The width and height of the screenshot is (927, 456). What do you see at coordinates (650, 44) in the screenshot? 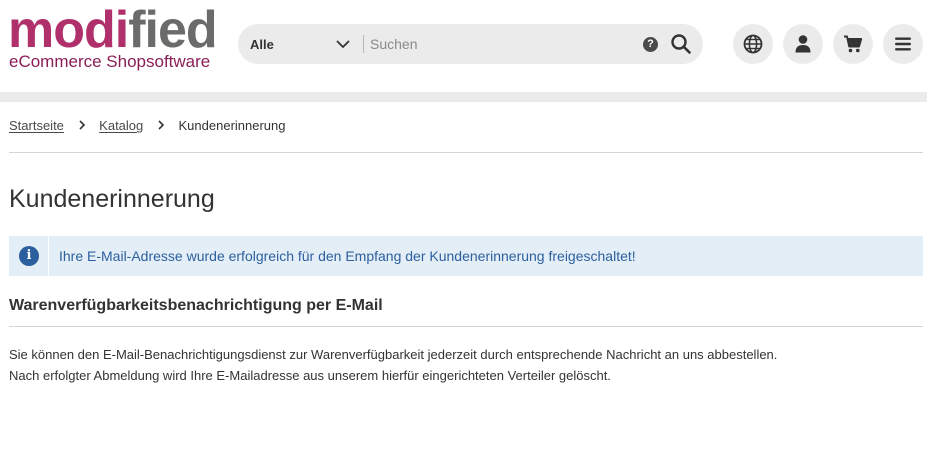
I see `help-icon: ?` at bounding box center [650, 44].